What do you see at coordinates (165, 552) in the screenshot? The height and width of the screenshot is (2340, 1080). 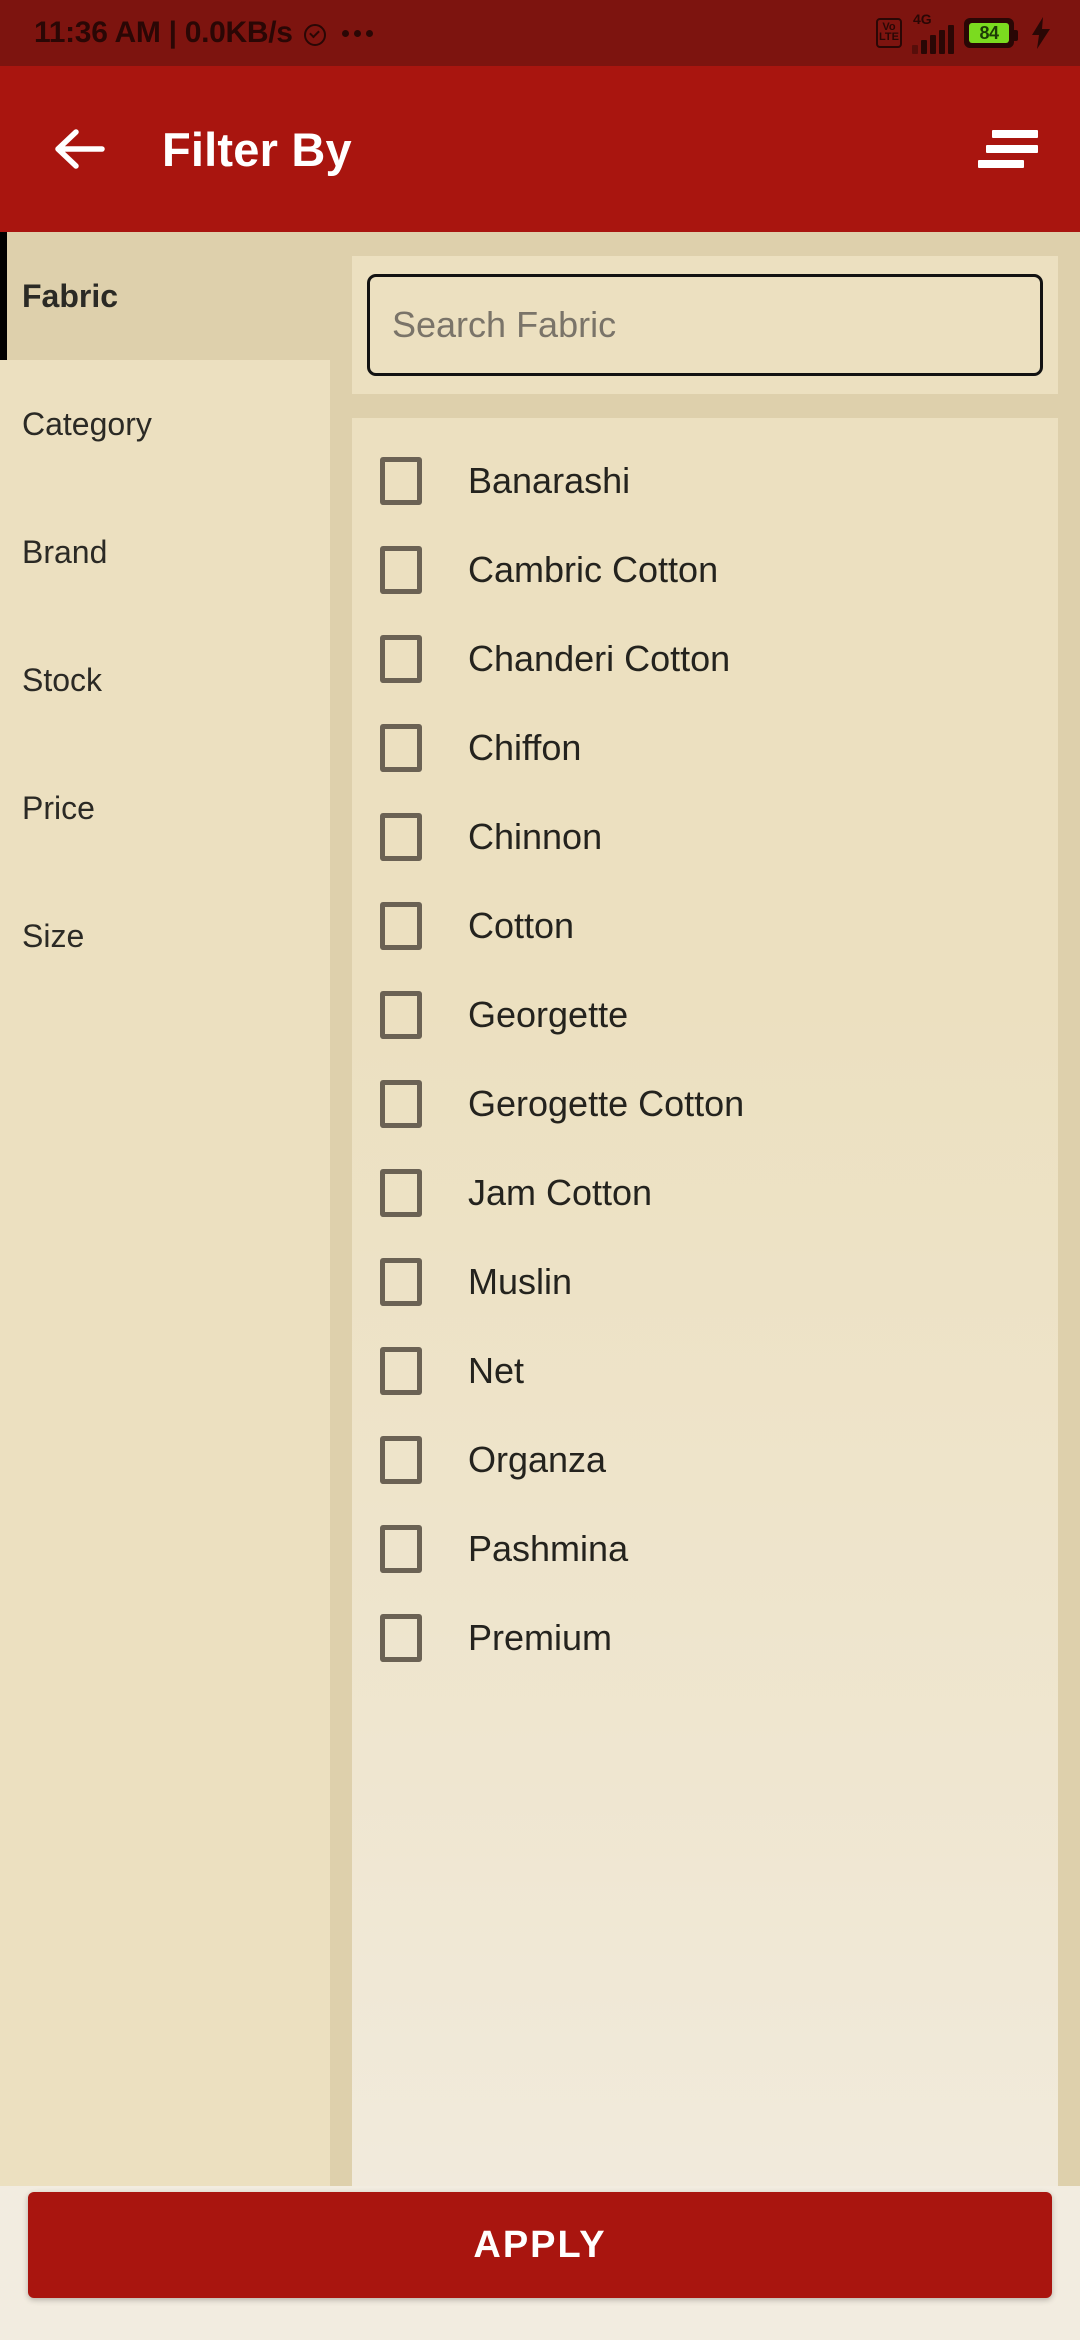 I see `sidebar-item-brand: Brand` at bounding box center [165, 552].